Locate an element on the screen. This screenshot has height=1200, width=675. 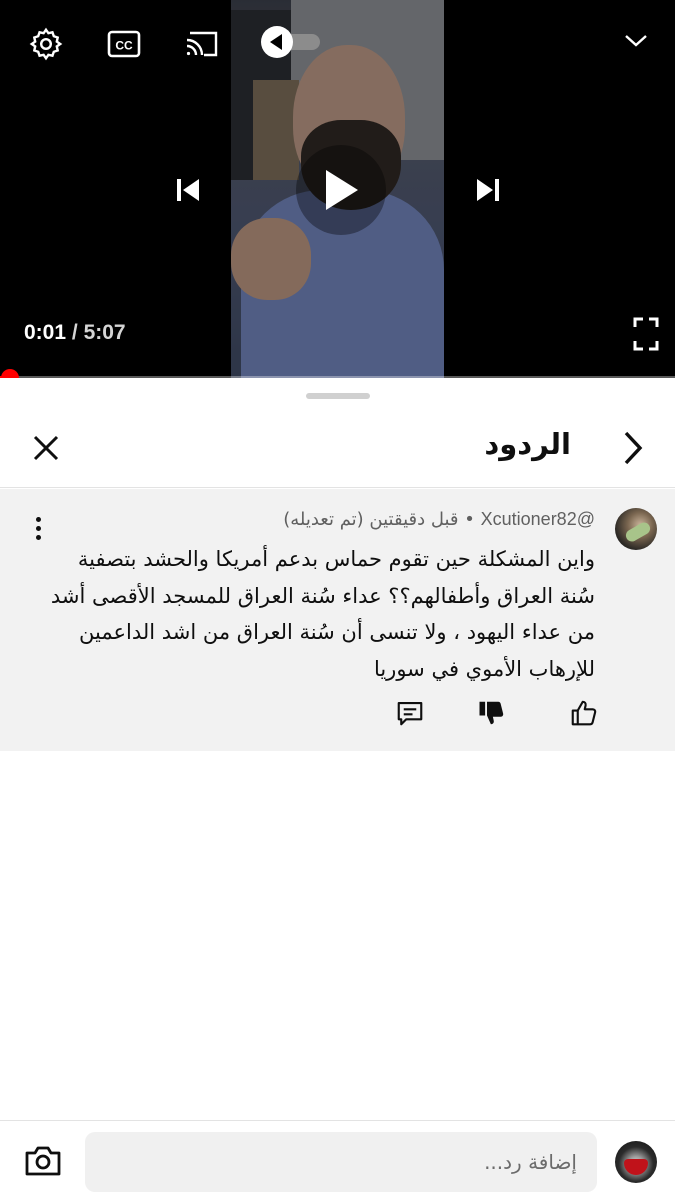
more-options-button is located at coordinates (38, 528).